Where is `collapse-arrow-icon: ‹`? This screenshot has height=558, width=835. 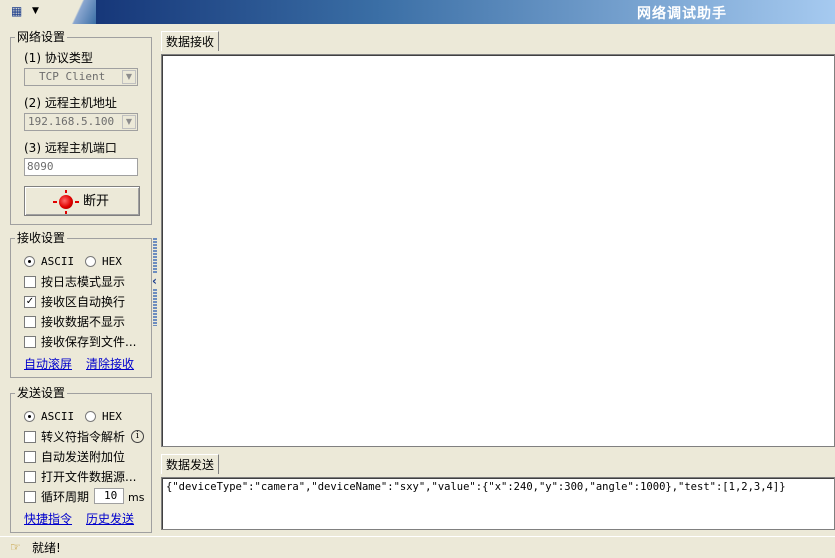
collapse-arrow-icon: ‹ is located at coordinates (154, 281).